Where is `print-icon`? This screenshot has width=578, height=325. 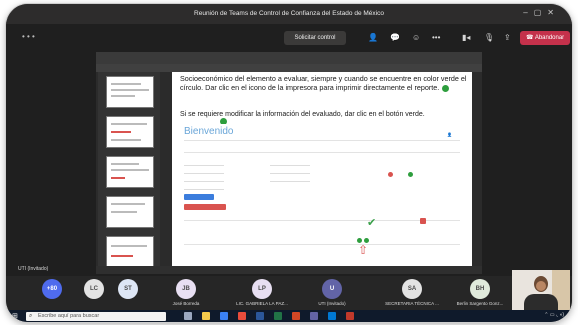
print-icon is located at coordinates (423, 221).